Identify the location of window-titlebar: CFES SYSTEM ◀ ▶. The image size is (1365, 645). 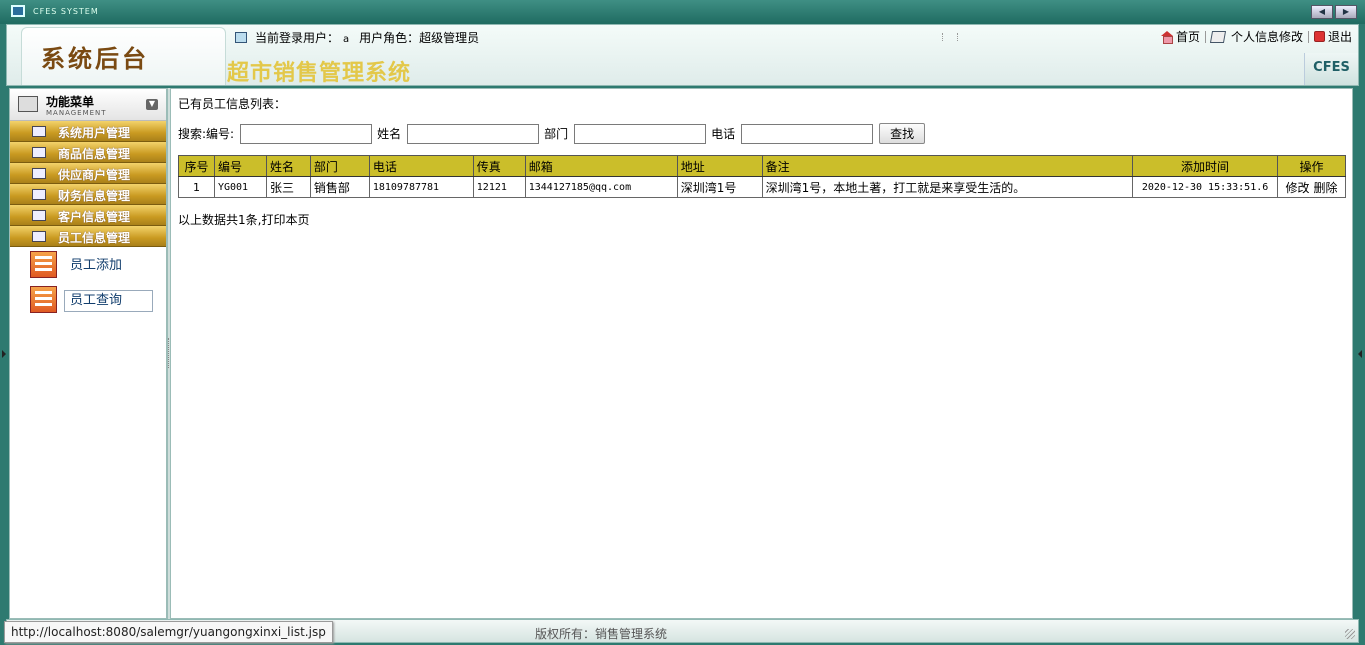
(682, 12).